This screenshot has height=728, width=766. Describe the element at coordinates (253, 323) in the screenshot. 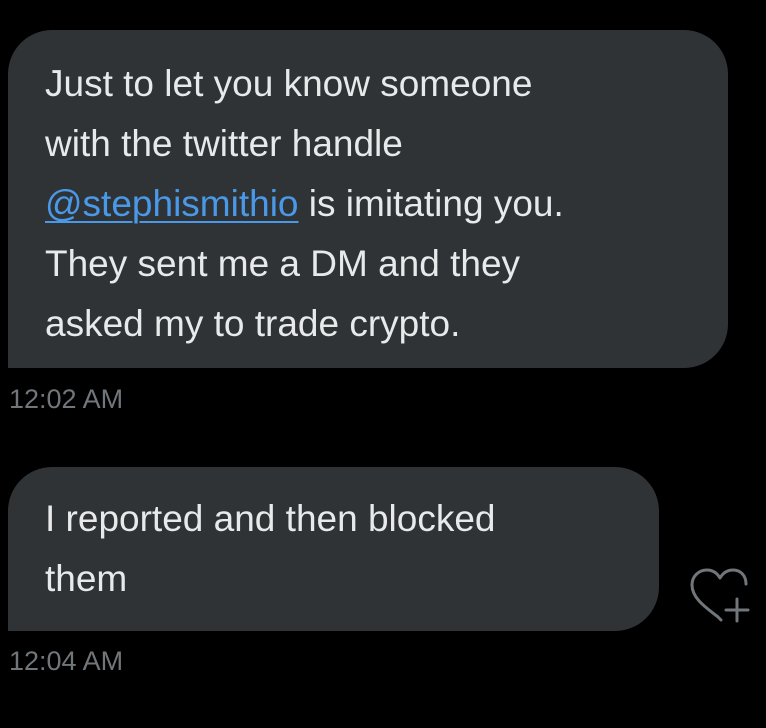

I see `message-text-line: asked my to trade crypto.` at that location.